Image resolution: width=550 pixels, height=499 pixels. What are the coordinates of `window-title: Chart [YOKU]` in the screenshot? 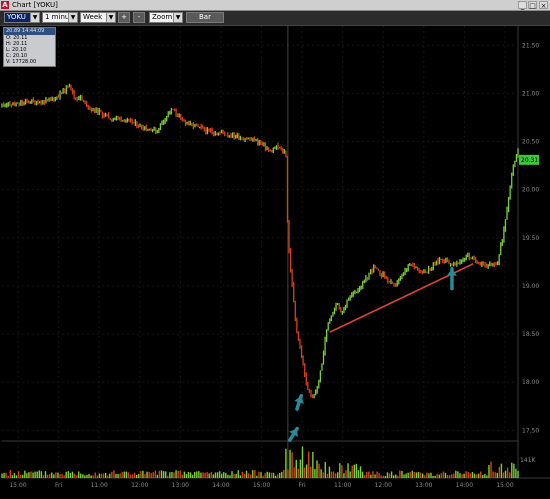 It's located at (35, 5).